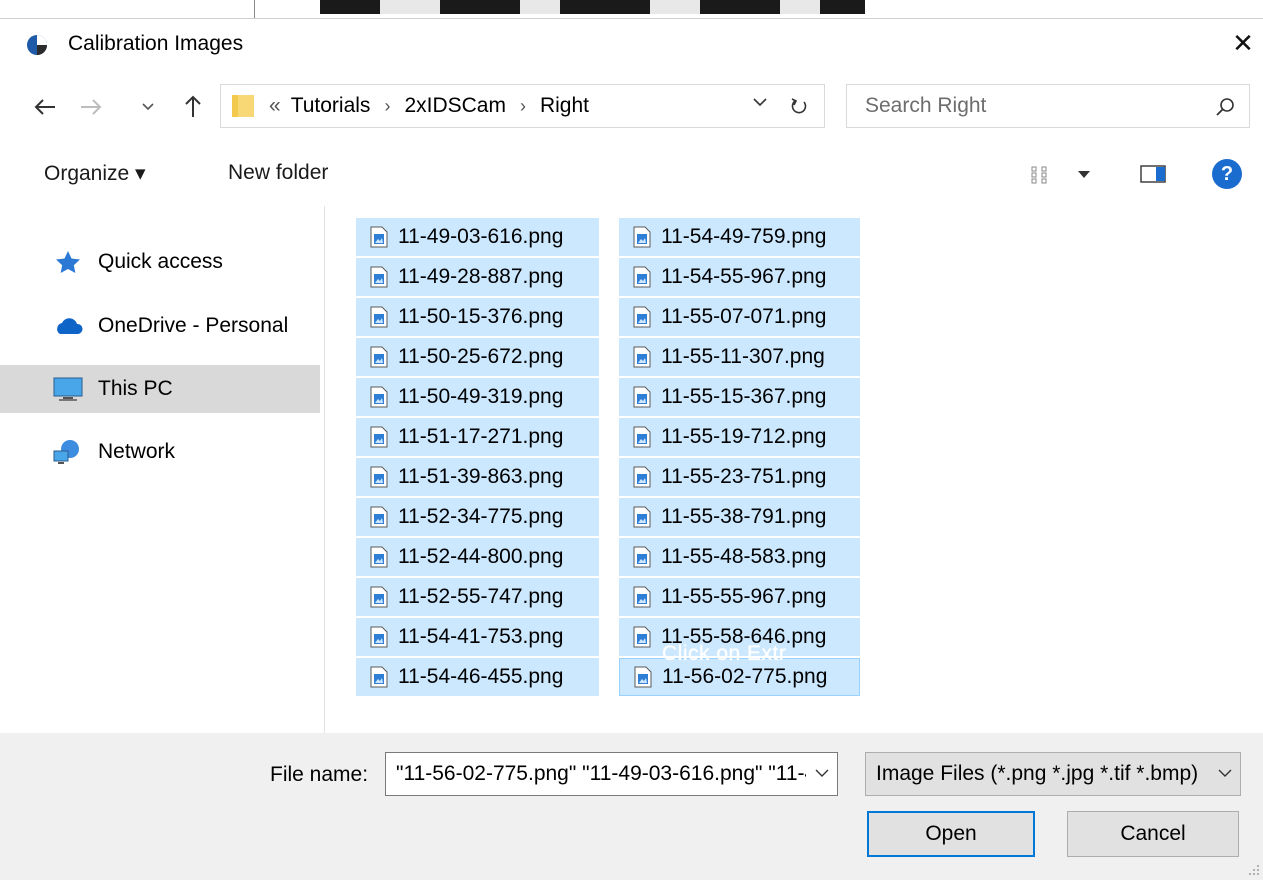  What do you see at coordinates (1227, 174) in the screenshot?
I see `help-button: ?` at bounding box center [1227, 174].